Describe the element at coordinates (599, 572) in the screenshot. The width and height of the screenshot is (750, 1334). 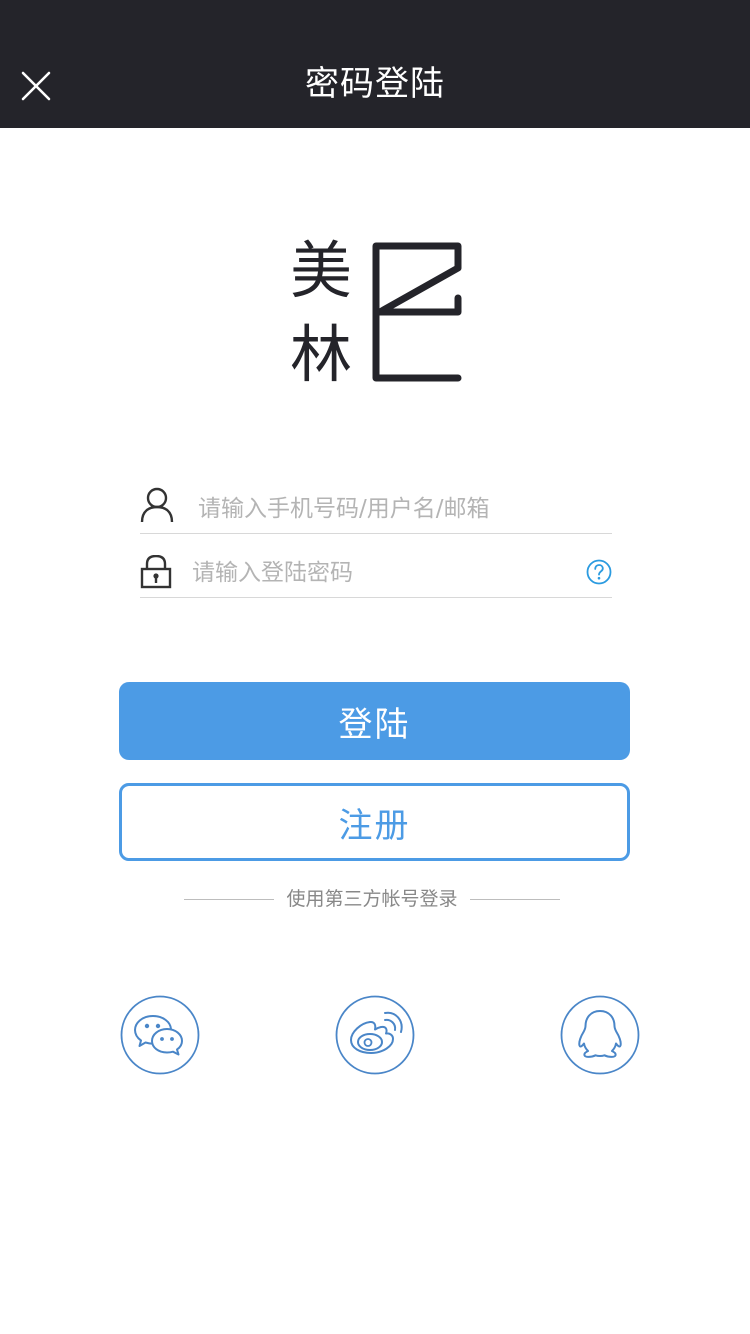
I see `help-icon` at that location.